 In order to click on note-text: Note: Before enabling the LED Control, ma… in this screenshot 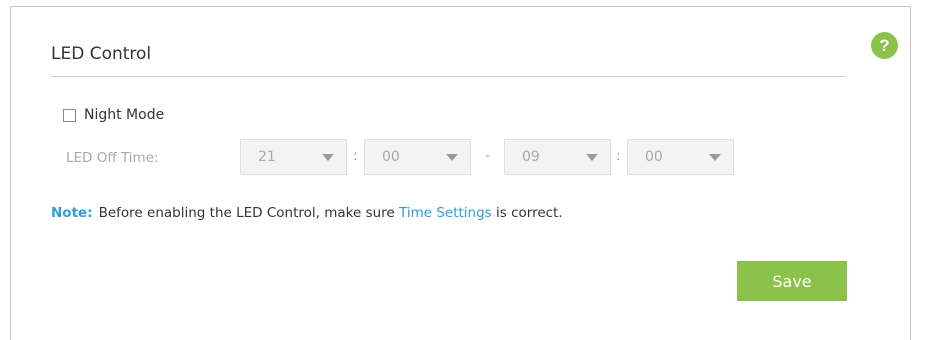, I will do `click(307, 213)`.